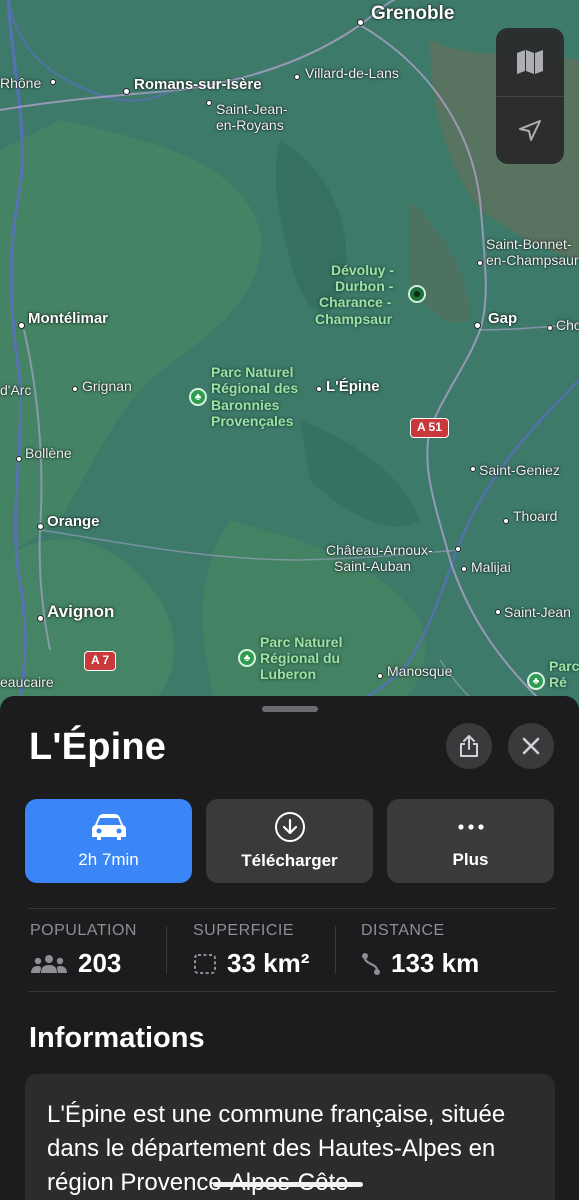  Describe the element at coordinates (419, 671) in the screenshot. I see `city-label-manosque: Manosque` at that location.